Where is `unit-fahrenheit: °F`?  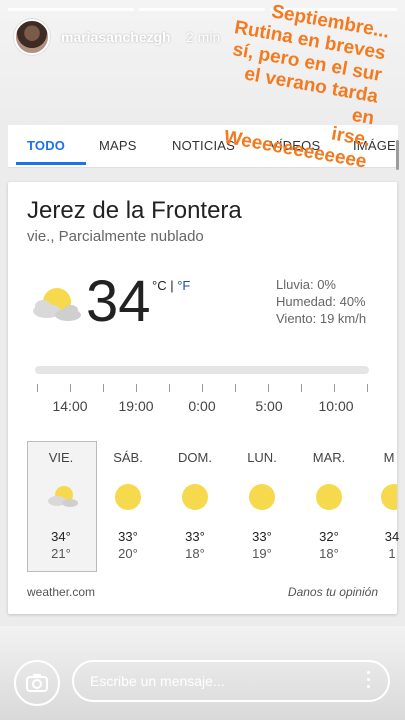 unit-fahrenheit: °F is located at coordinates (183, 285).